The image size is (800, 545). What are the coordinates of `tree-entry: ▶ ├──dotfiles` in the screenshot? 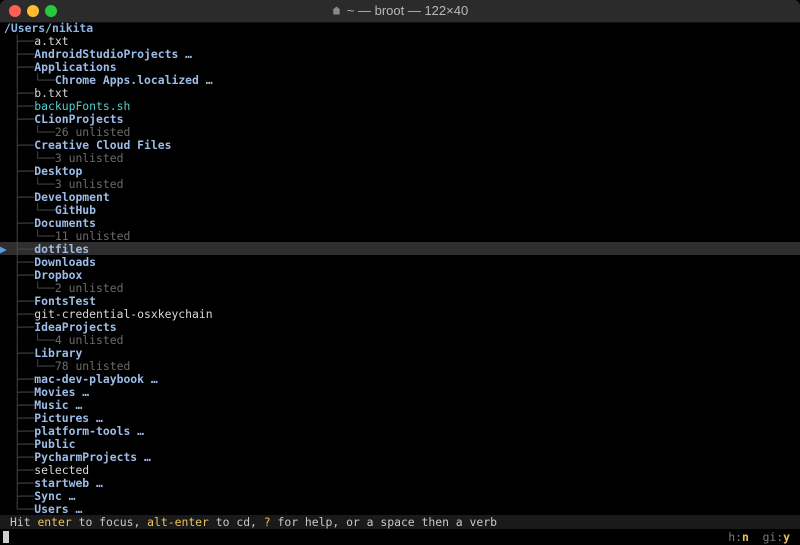 It's located at (400, 249).